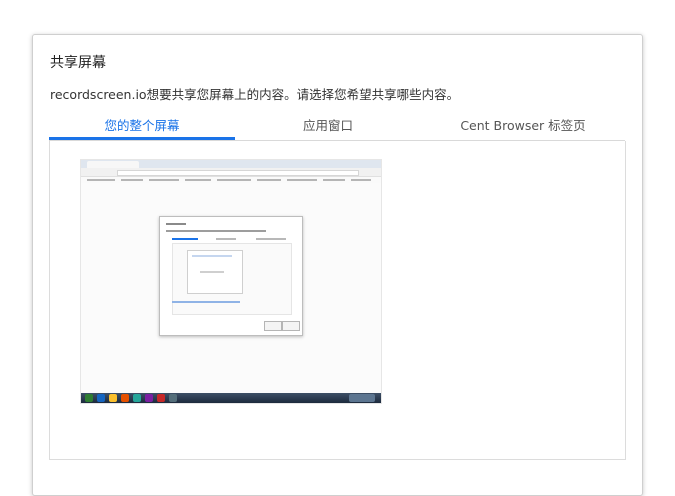  I want to click on tab-entire-screen: 您的整个屏幕, so click(142, 127).